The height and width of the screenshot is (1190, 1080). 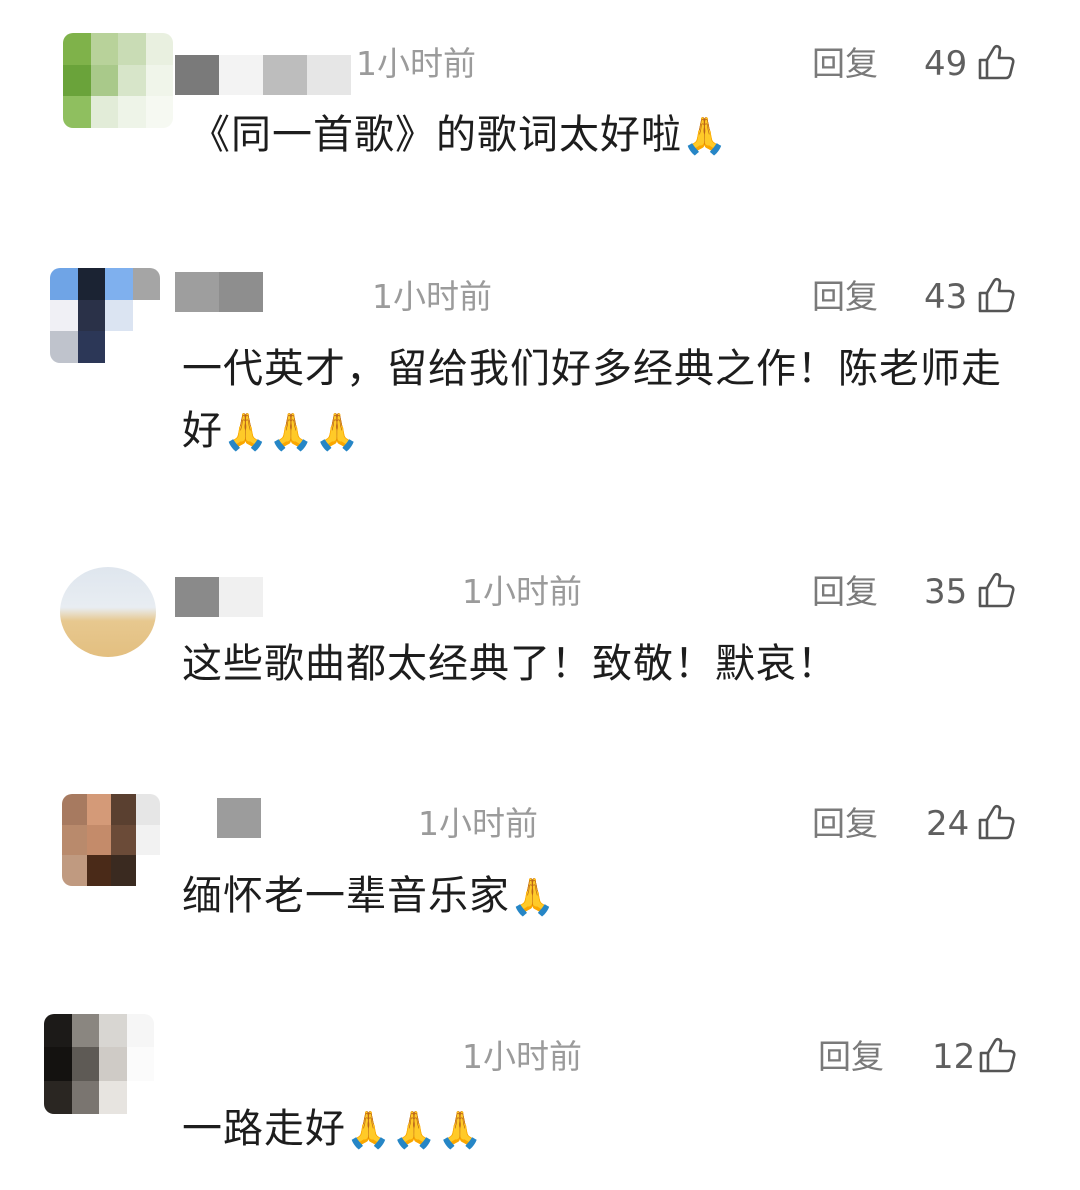 I want to click on comment-text: 一路走好🙏🙏🙏, so click(x=597, y=1130).